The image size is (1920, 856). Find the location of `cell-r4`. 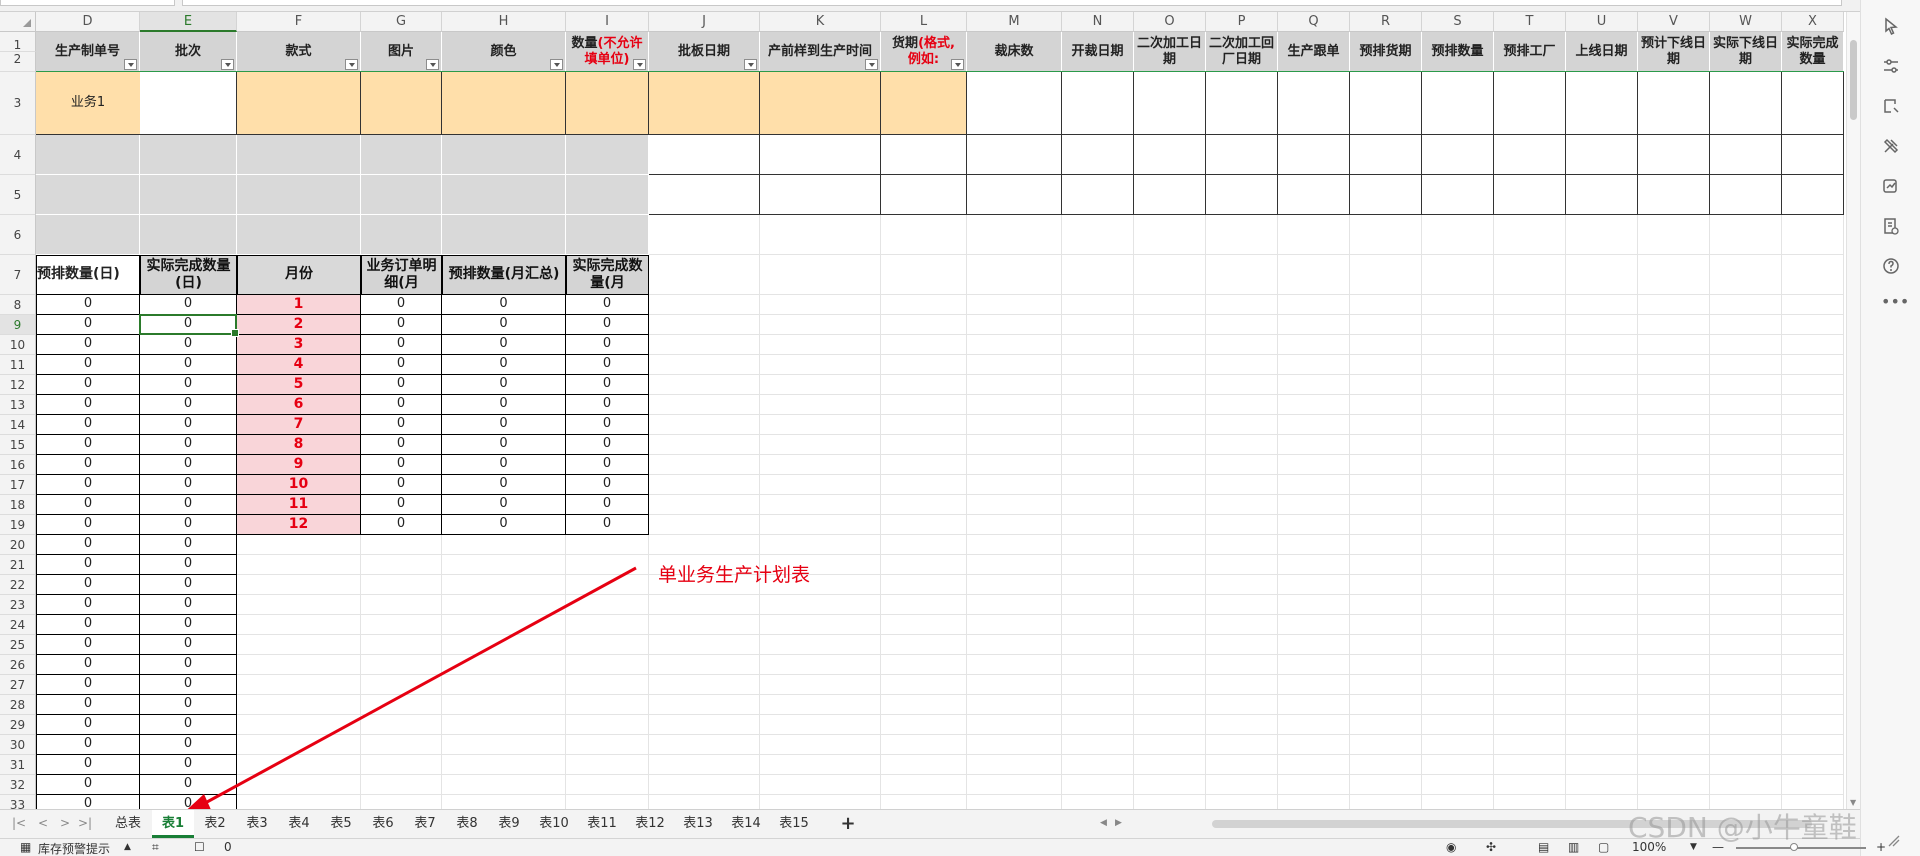

cell-r4 is located at coordinates (1386, 155).